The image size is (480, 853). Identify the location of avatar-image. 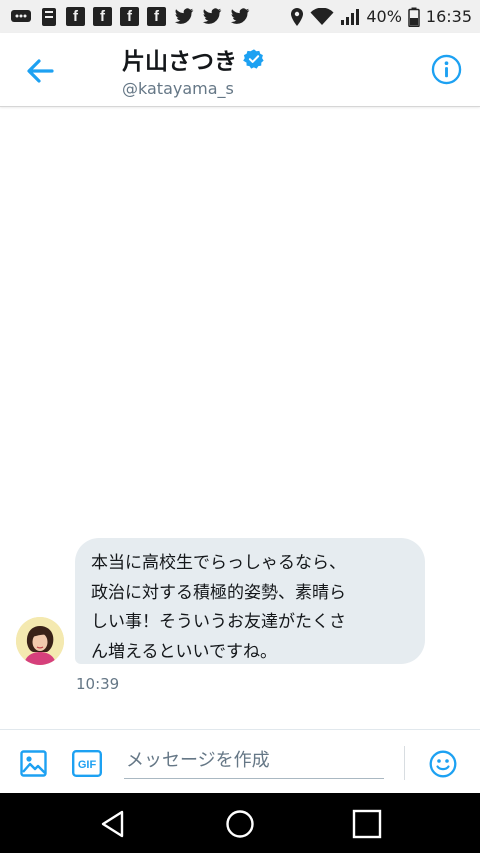
(40, 641).